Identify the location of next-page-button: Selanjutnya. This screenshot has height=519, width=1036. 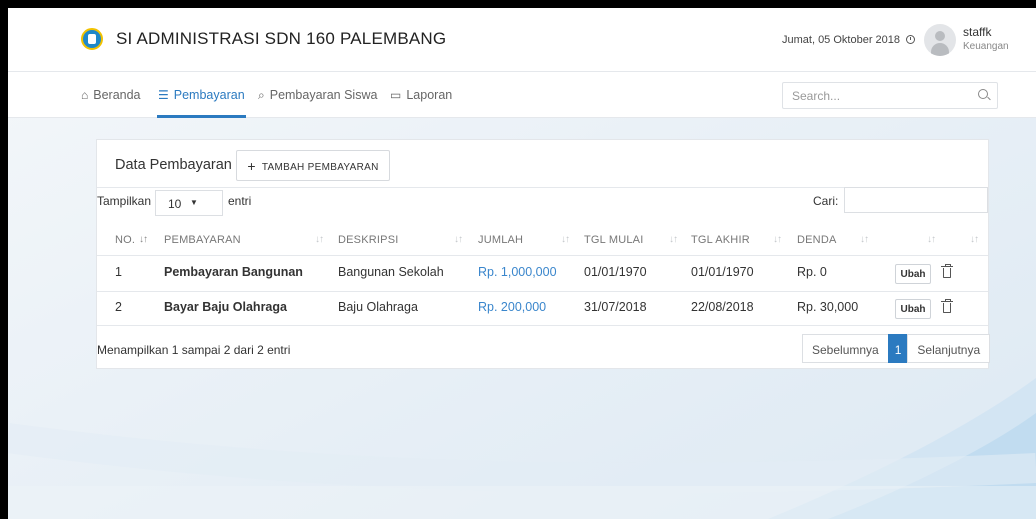
(949, 348).